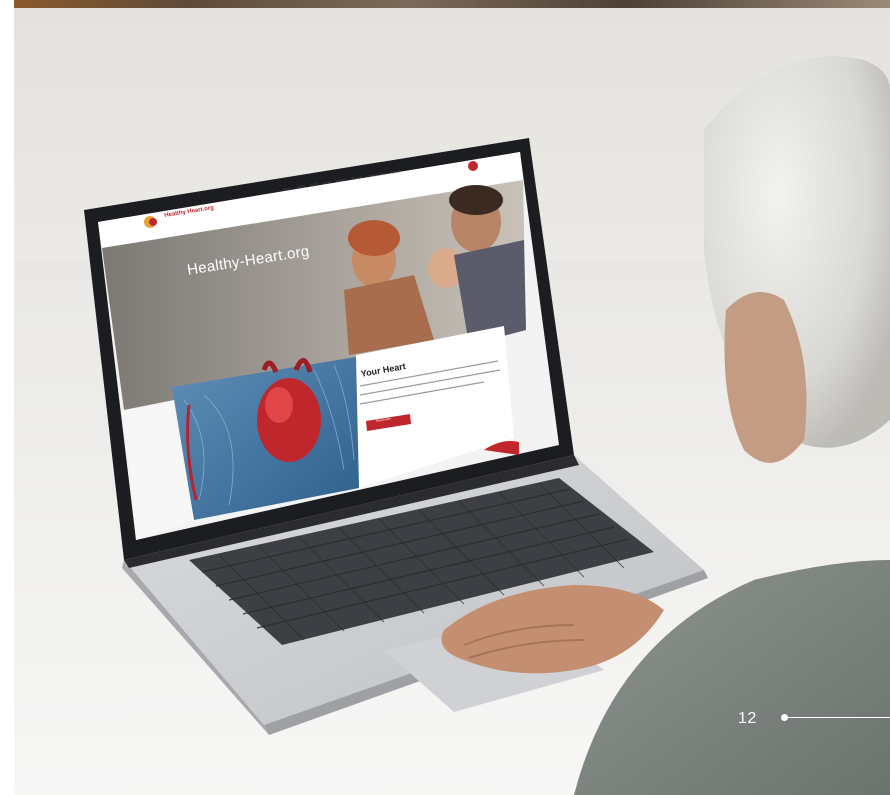  Describe the element at coordinates (747, 718) in the screenshot. I see `page-number: 12` at that location.